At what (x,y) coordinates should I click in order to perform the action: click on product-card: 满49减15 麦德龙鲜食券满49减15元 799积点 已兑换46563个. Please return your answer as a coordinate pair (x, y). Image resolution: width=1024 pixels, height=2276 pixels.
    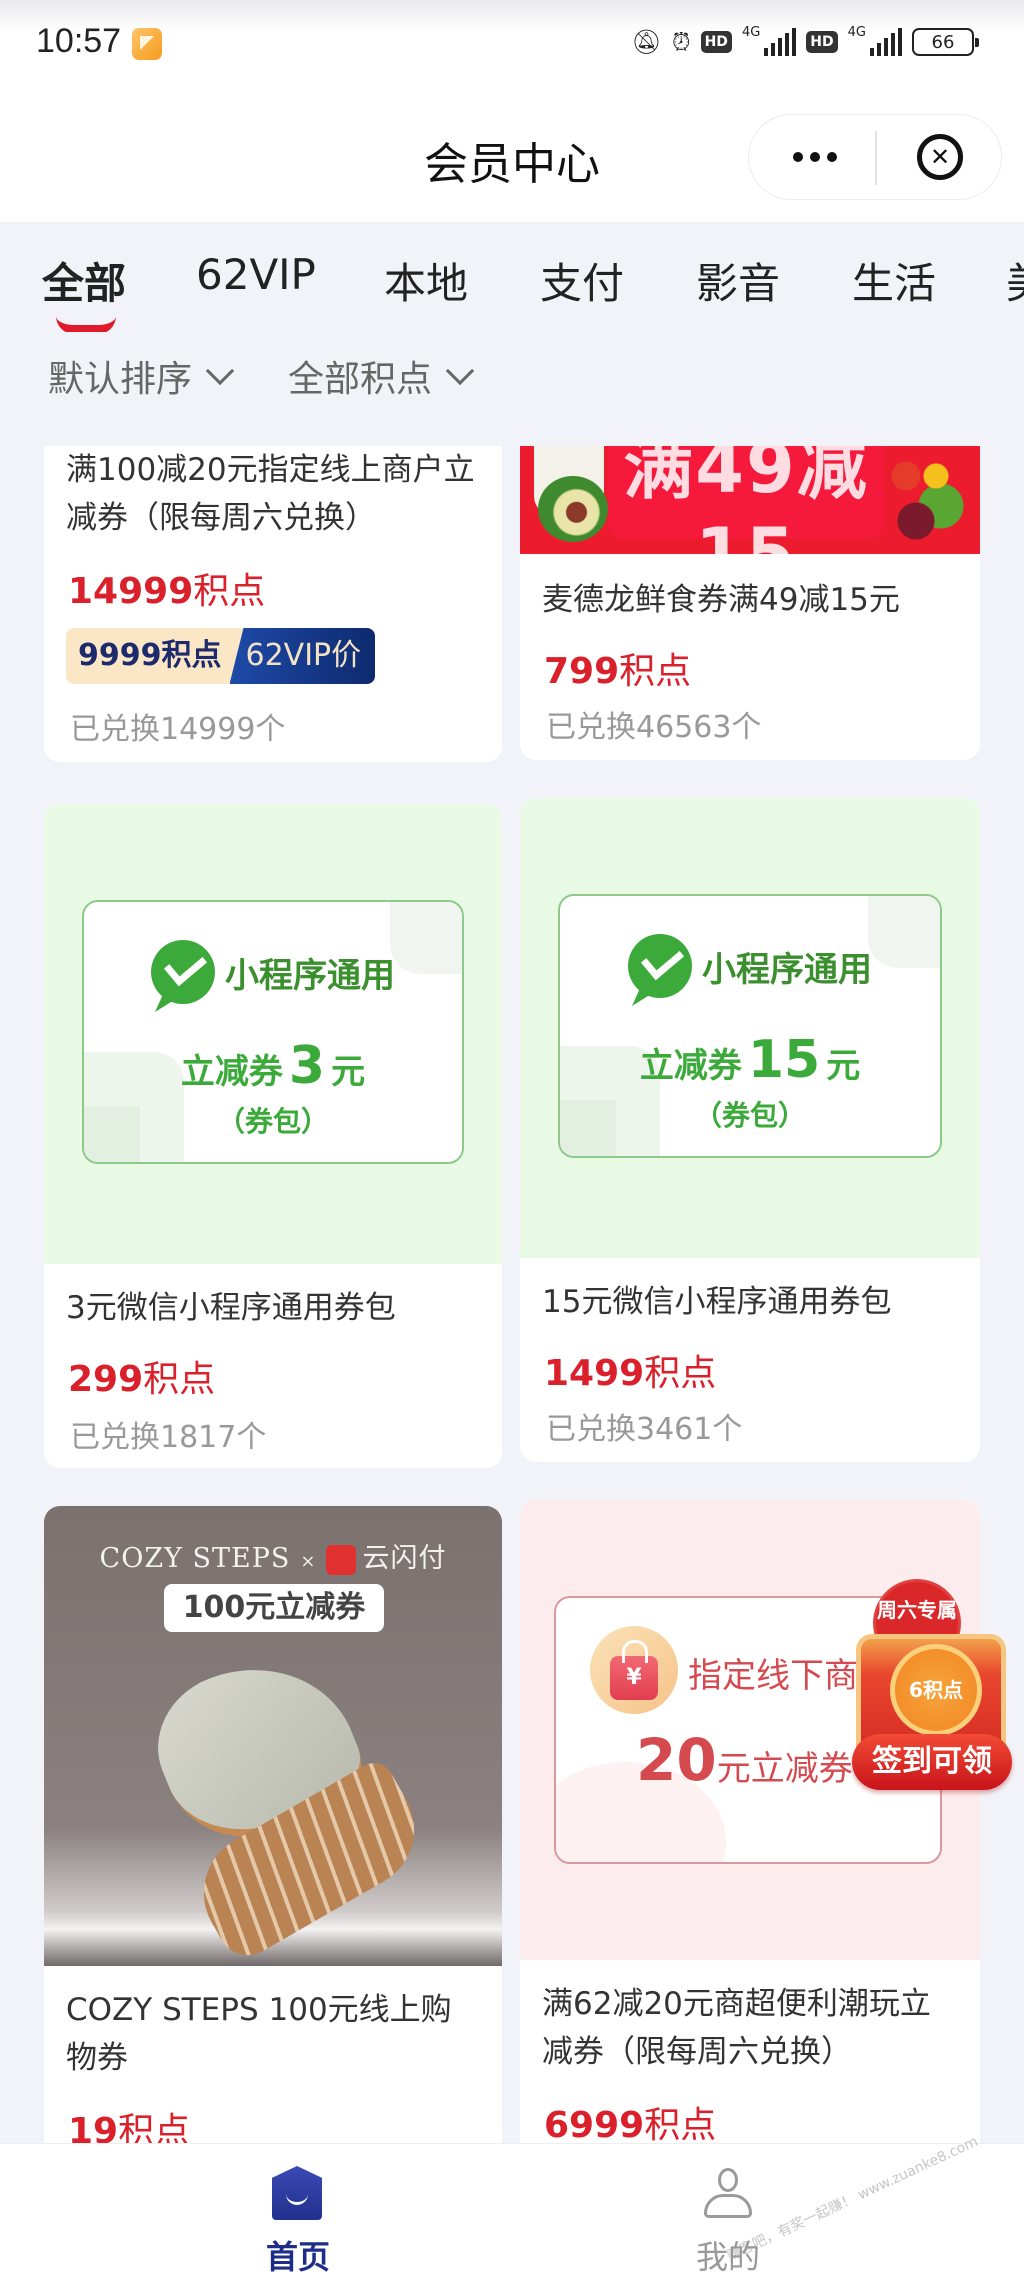
    Looking at the image, I should click on (750, 603).